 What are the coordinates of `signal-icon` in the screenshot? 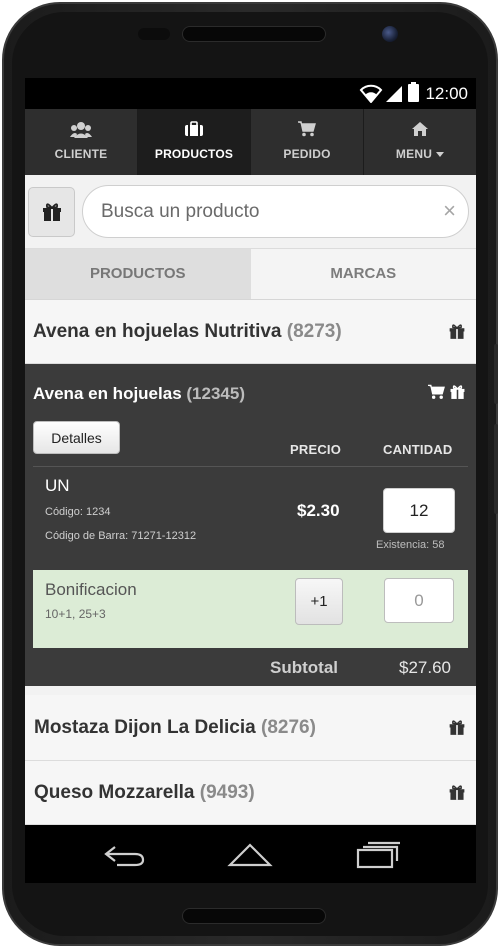 It's located at (394, 94).